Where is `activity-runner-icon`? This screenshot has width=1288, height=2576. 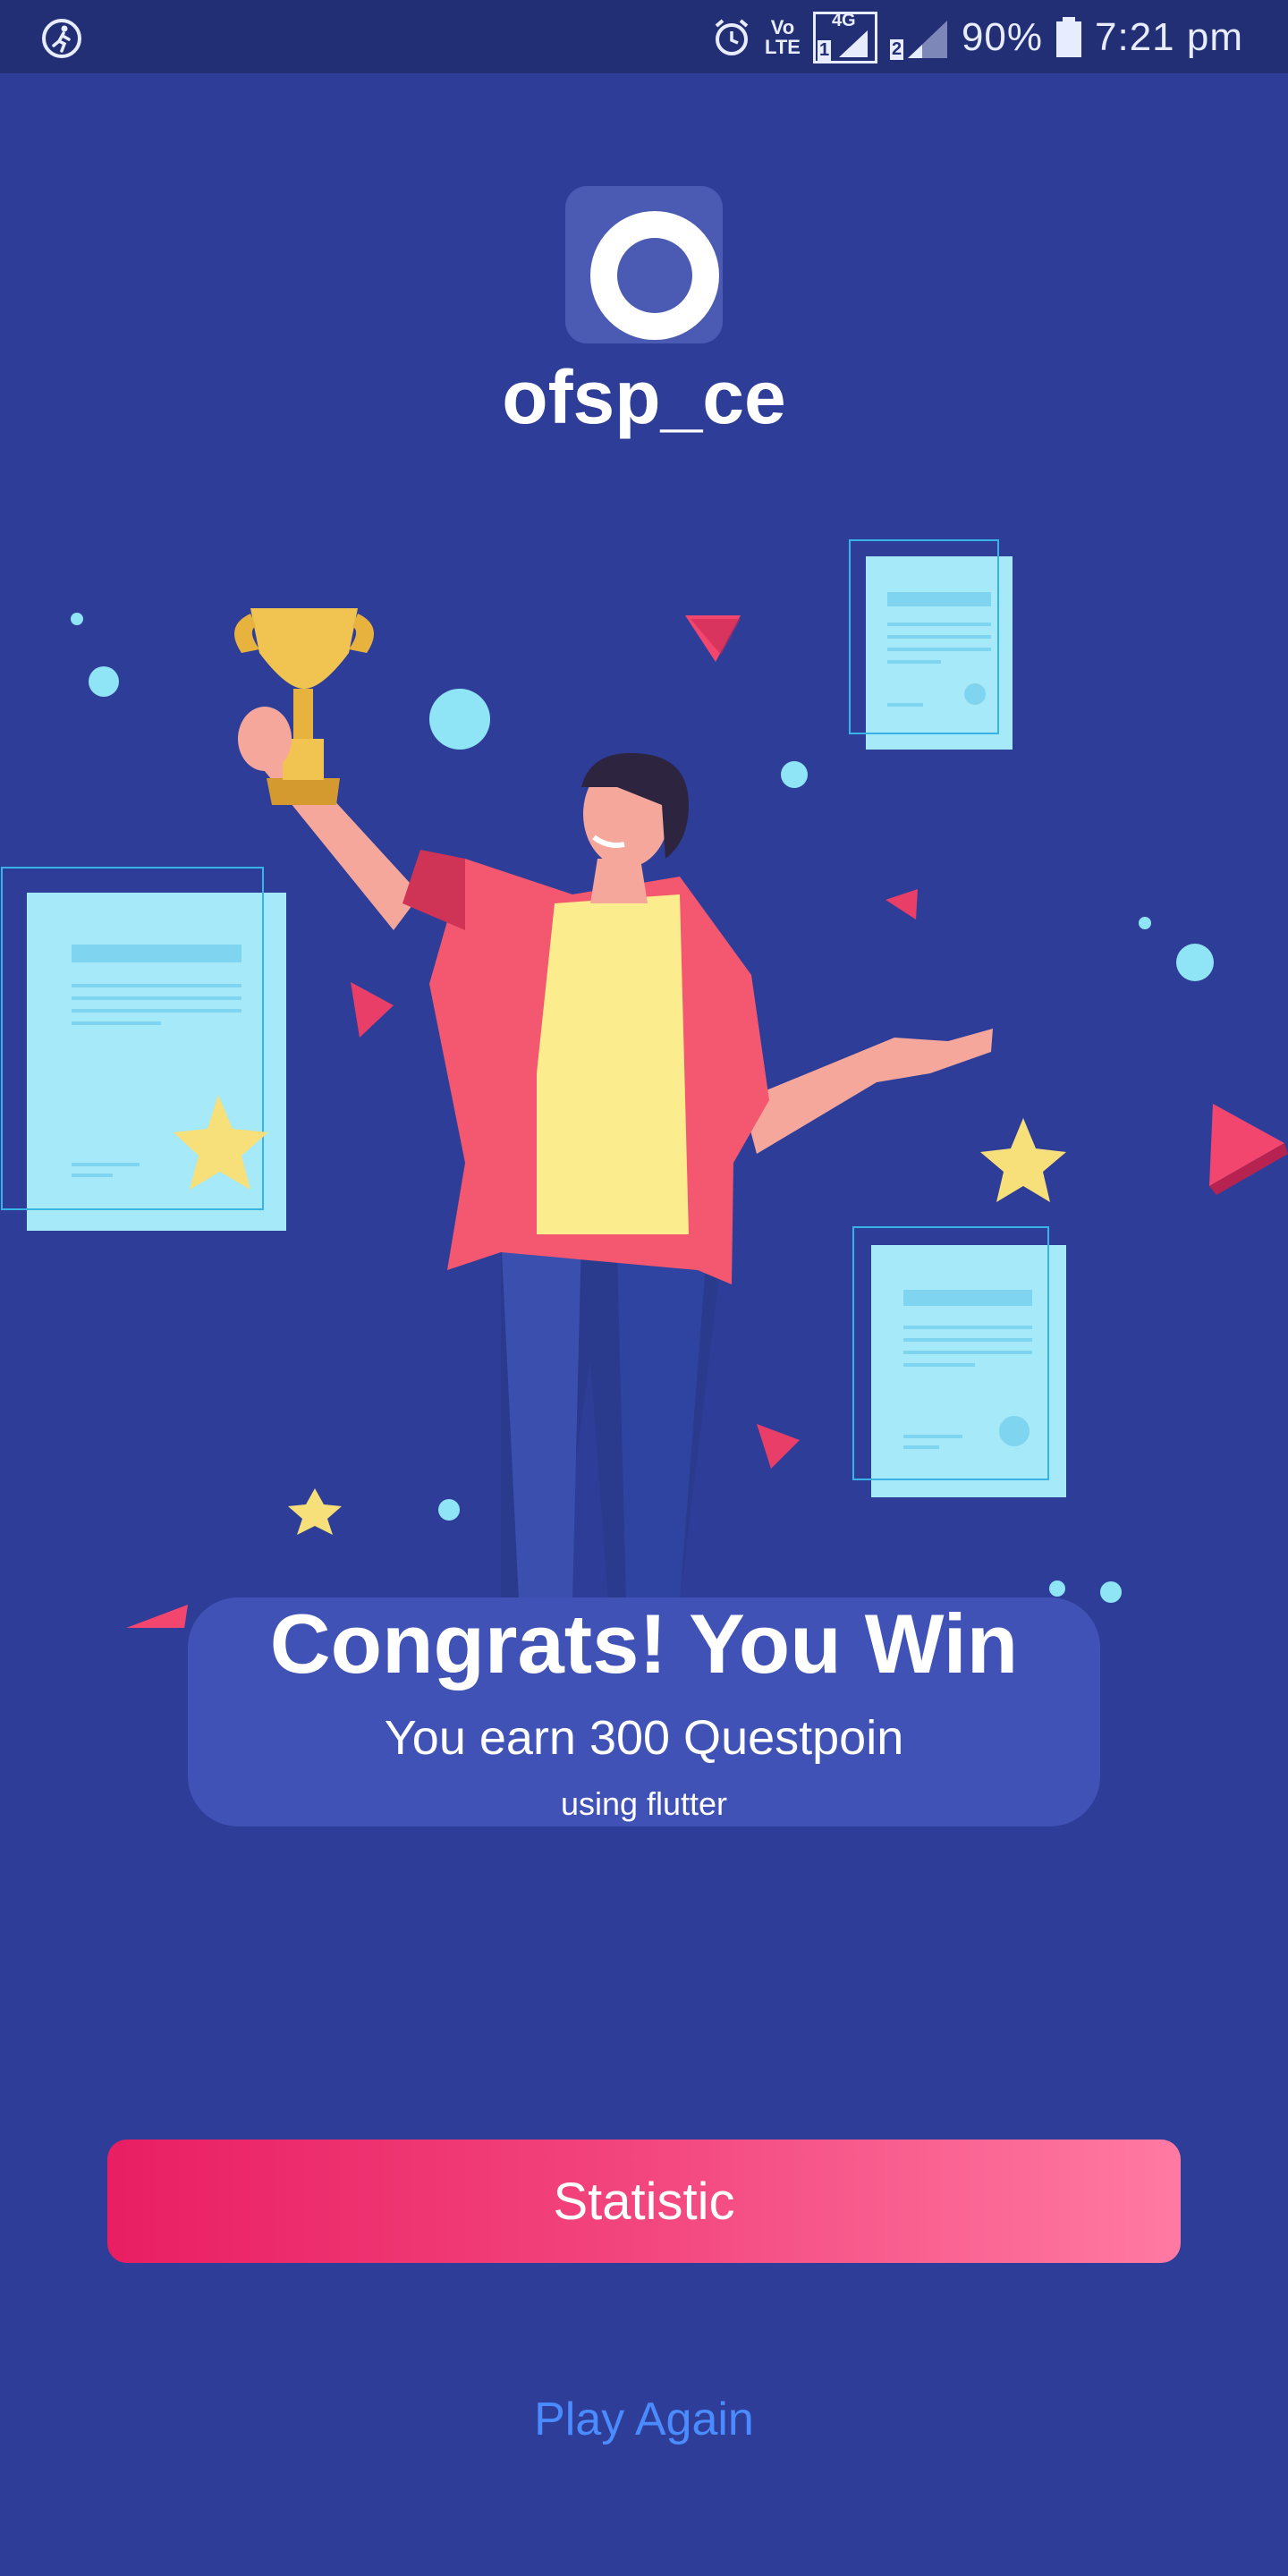 activity-runner-icon is located at coordinates (61, 38).